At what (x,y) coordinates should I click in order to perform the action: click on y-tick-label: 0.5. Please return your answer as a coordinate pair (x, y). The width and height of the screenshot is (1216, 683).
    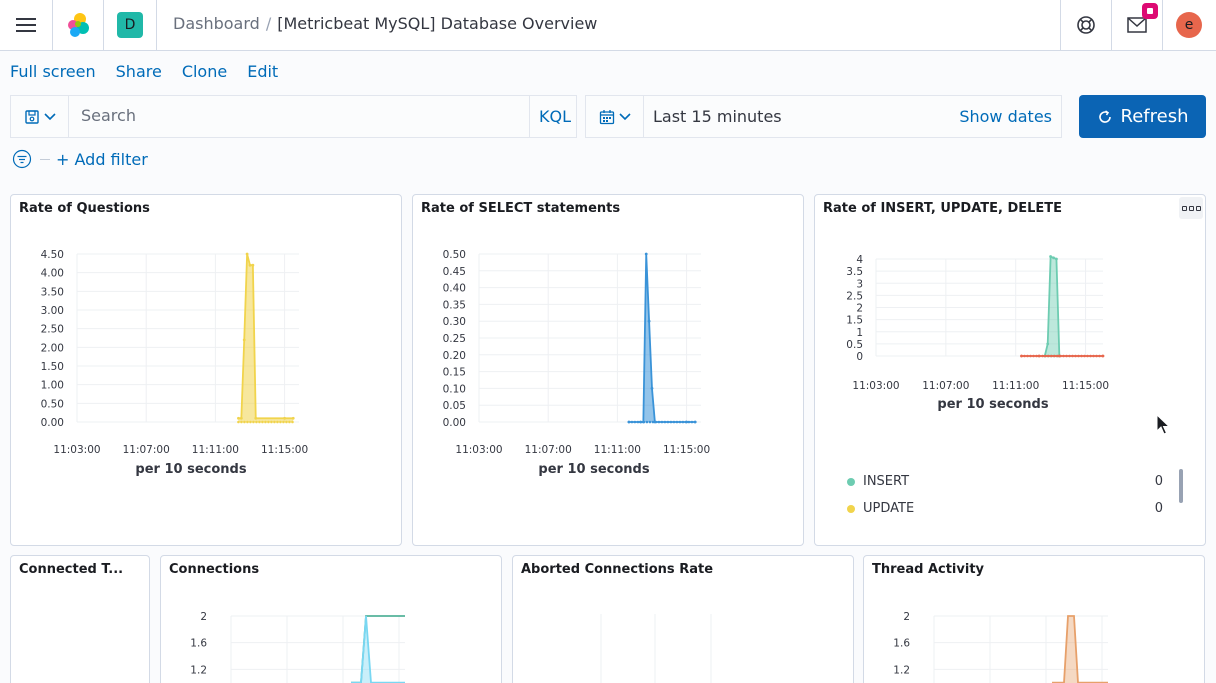
    Looking at the image, I should click on (854, 345).